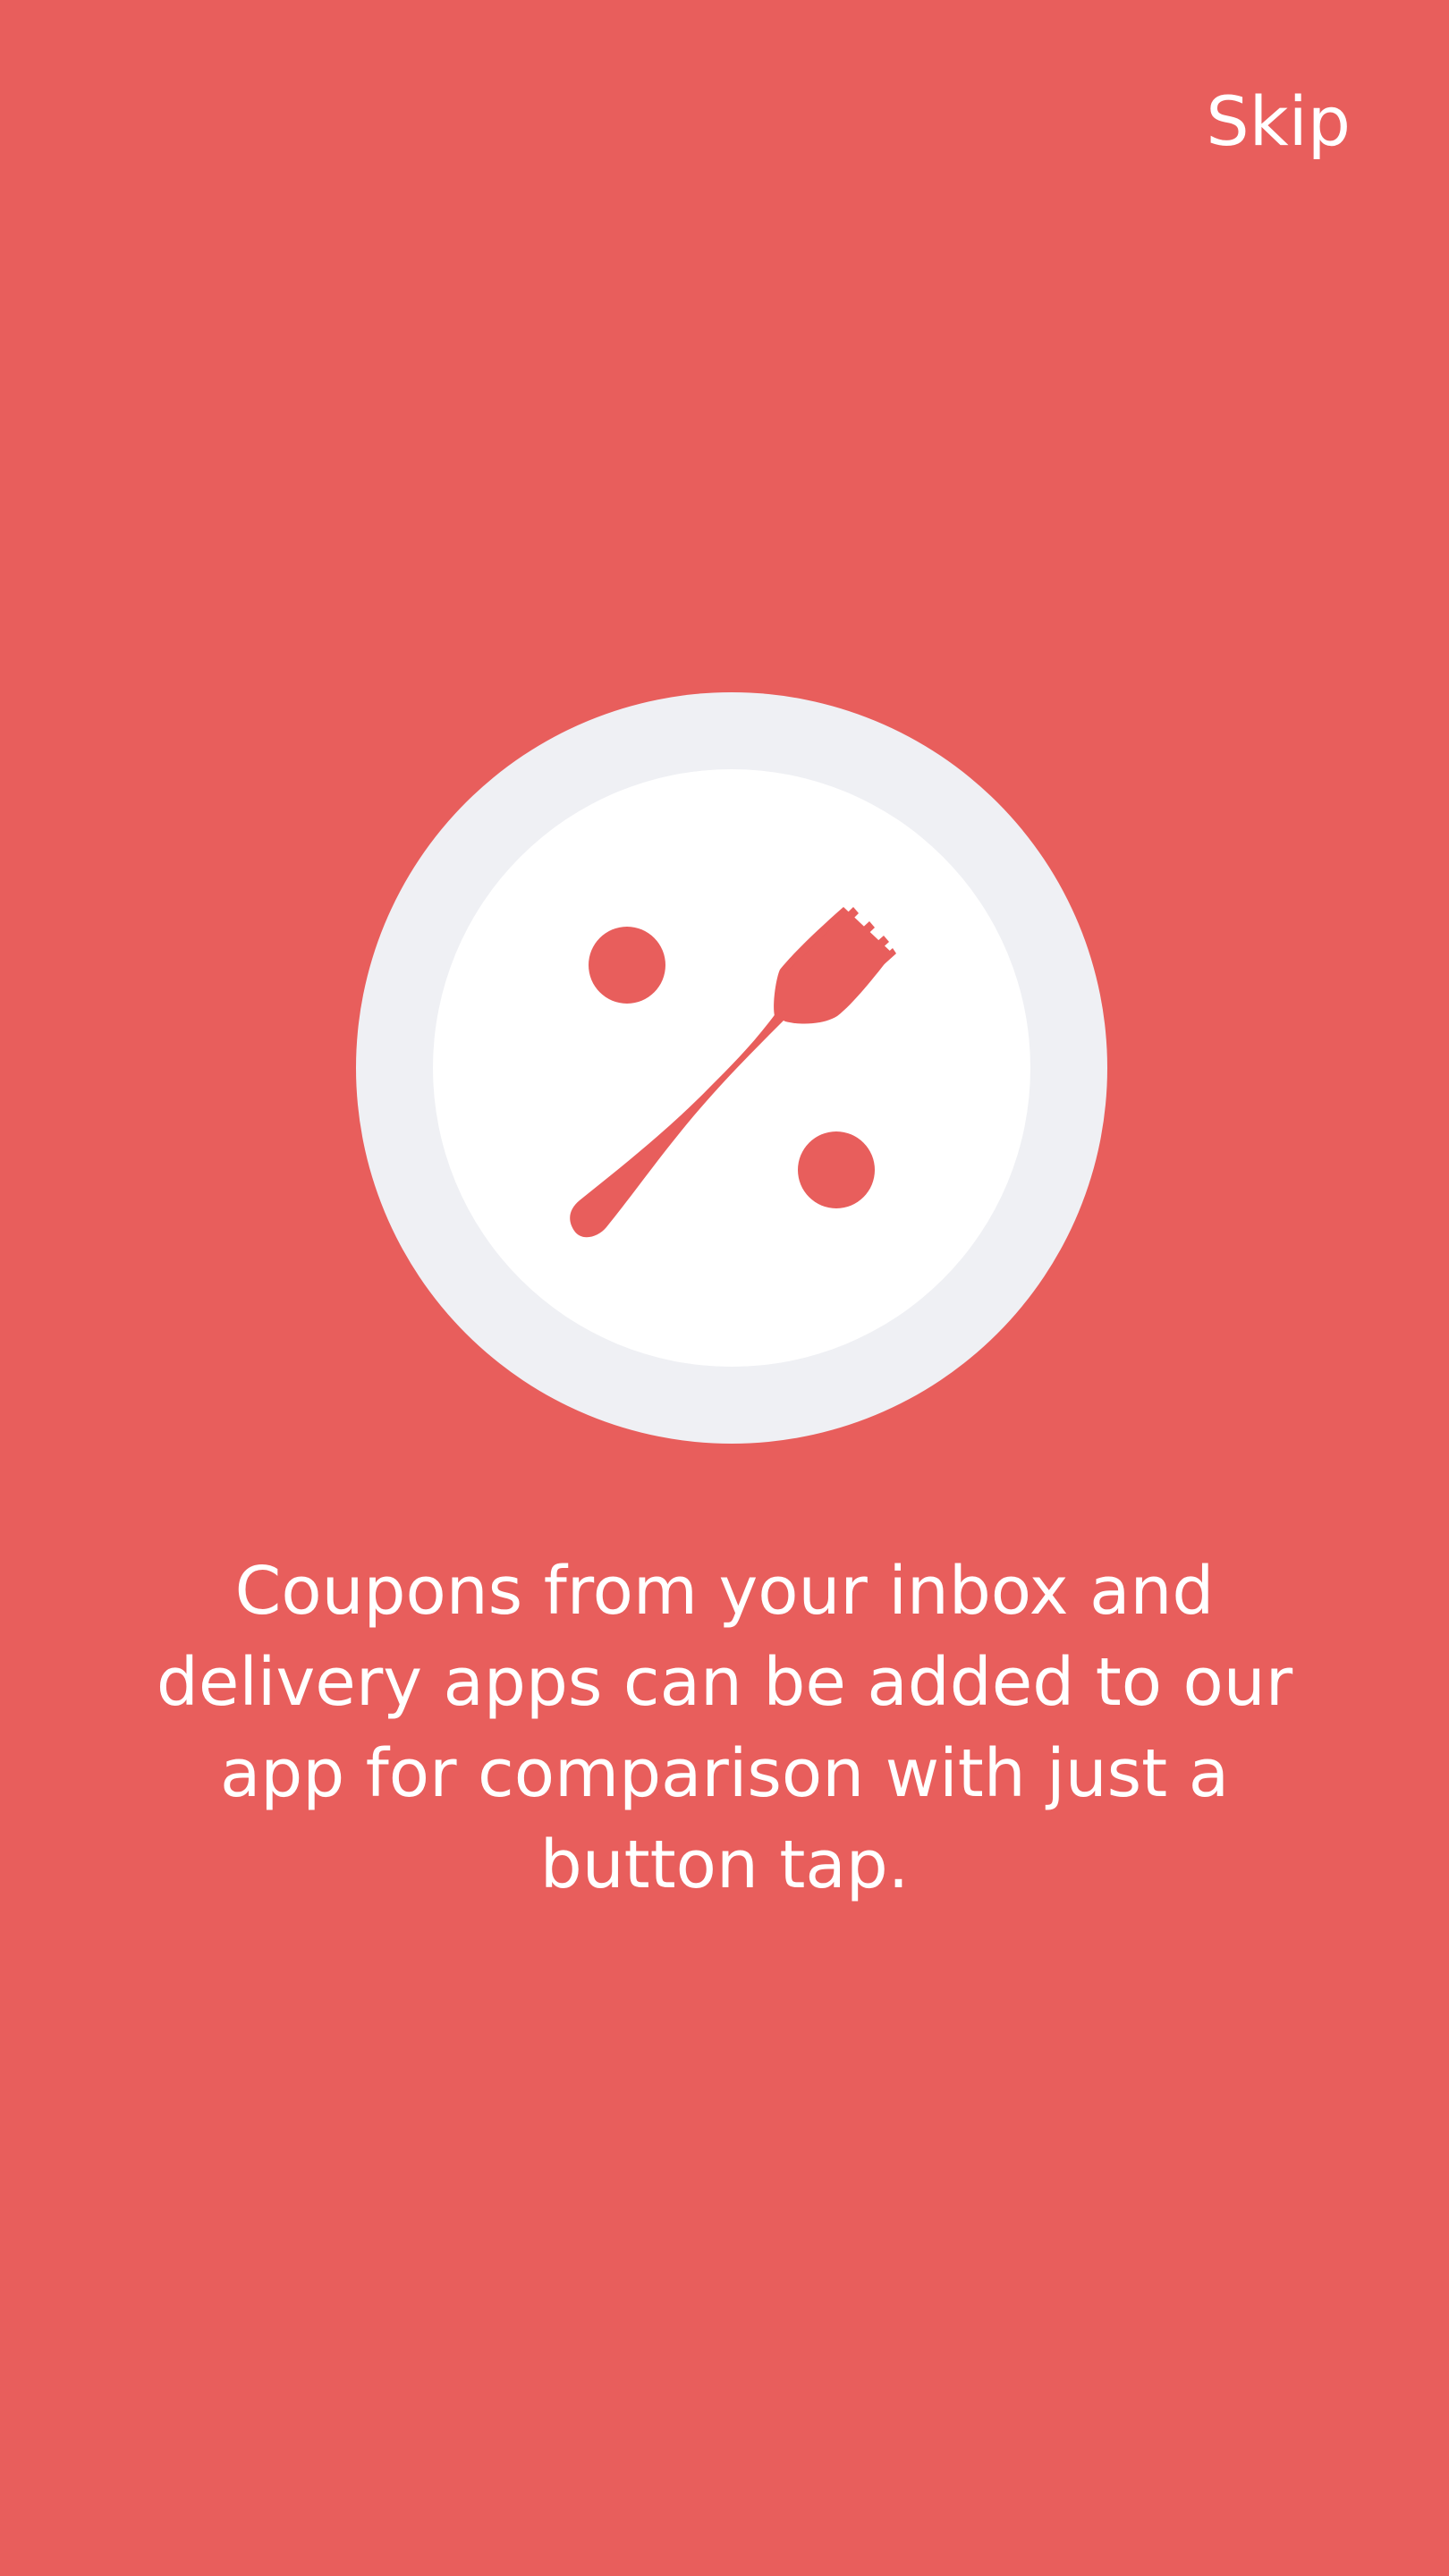 This screenshot has height=2576, width=1449. What do you see at coordinates (733, 1072) in the screenshot?
I see `fork-percent-icon` at bounding box center [733, 1072].